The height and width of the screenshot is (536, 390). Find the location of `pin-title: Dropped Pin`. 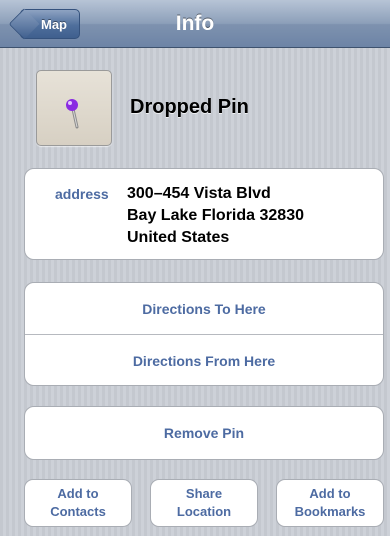

pin-title: Dropped Pin is located at coordinates (189, 107).